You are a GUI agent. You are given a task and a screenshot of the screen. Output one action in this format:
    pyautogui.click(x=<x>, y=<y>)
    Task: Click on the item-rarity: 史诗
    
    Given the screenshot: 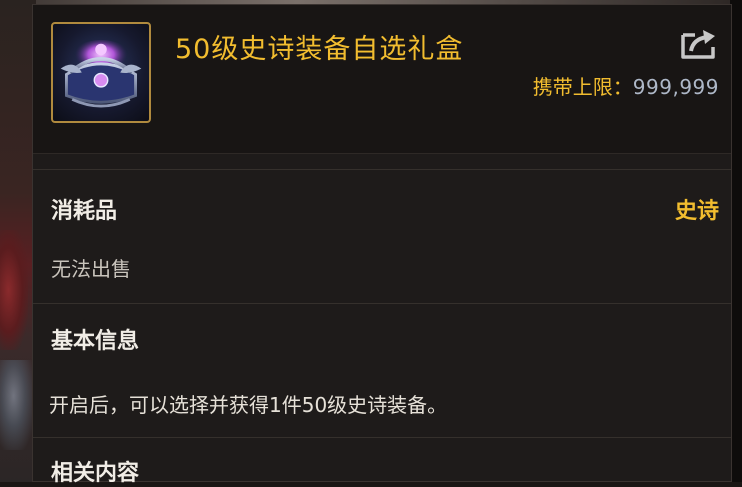 What is the action you would take?
    pyautogui.click(x=696, y=211)
    